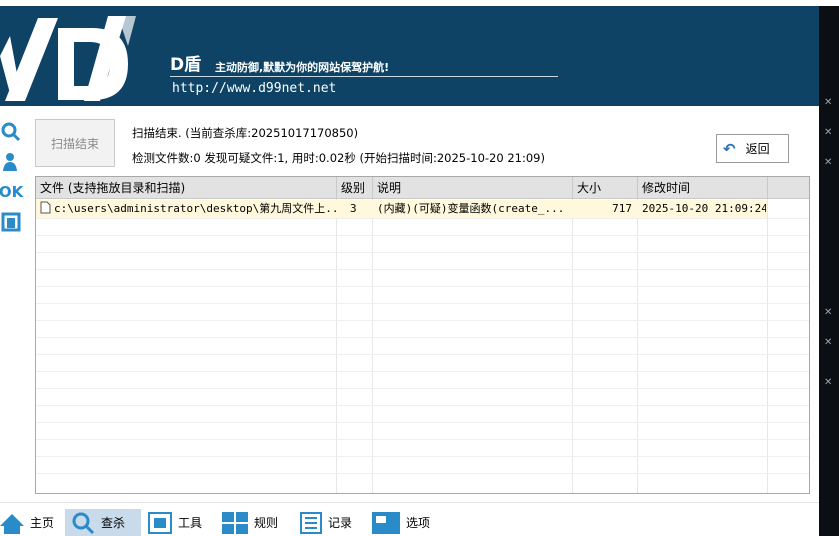  I want to click on nav-logs: 记录, so click(332, 522).